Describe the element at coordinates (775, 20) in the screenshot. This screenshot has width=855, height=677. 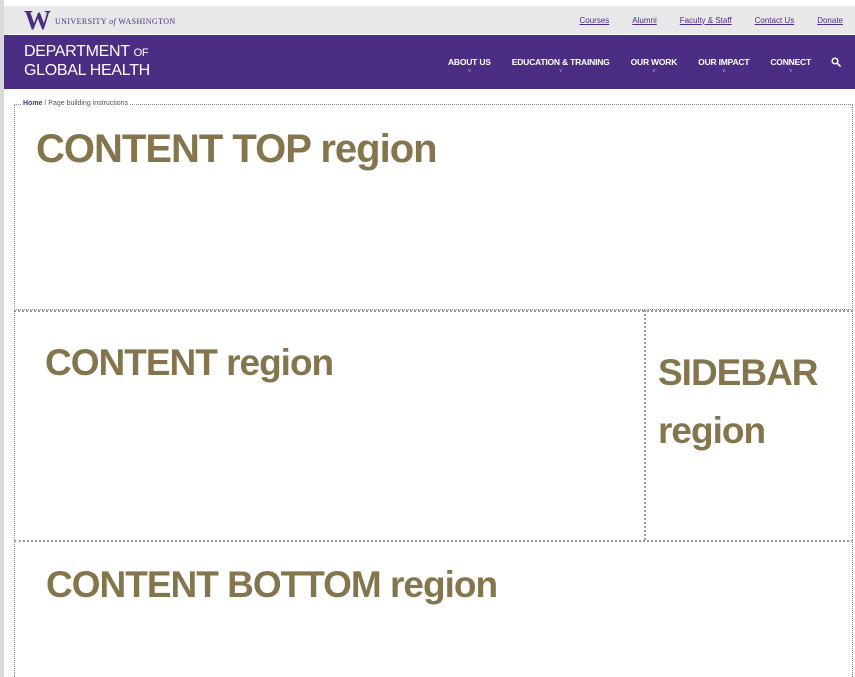
I see `link-contact-us: Contact Us` at that location.